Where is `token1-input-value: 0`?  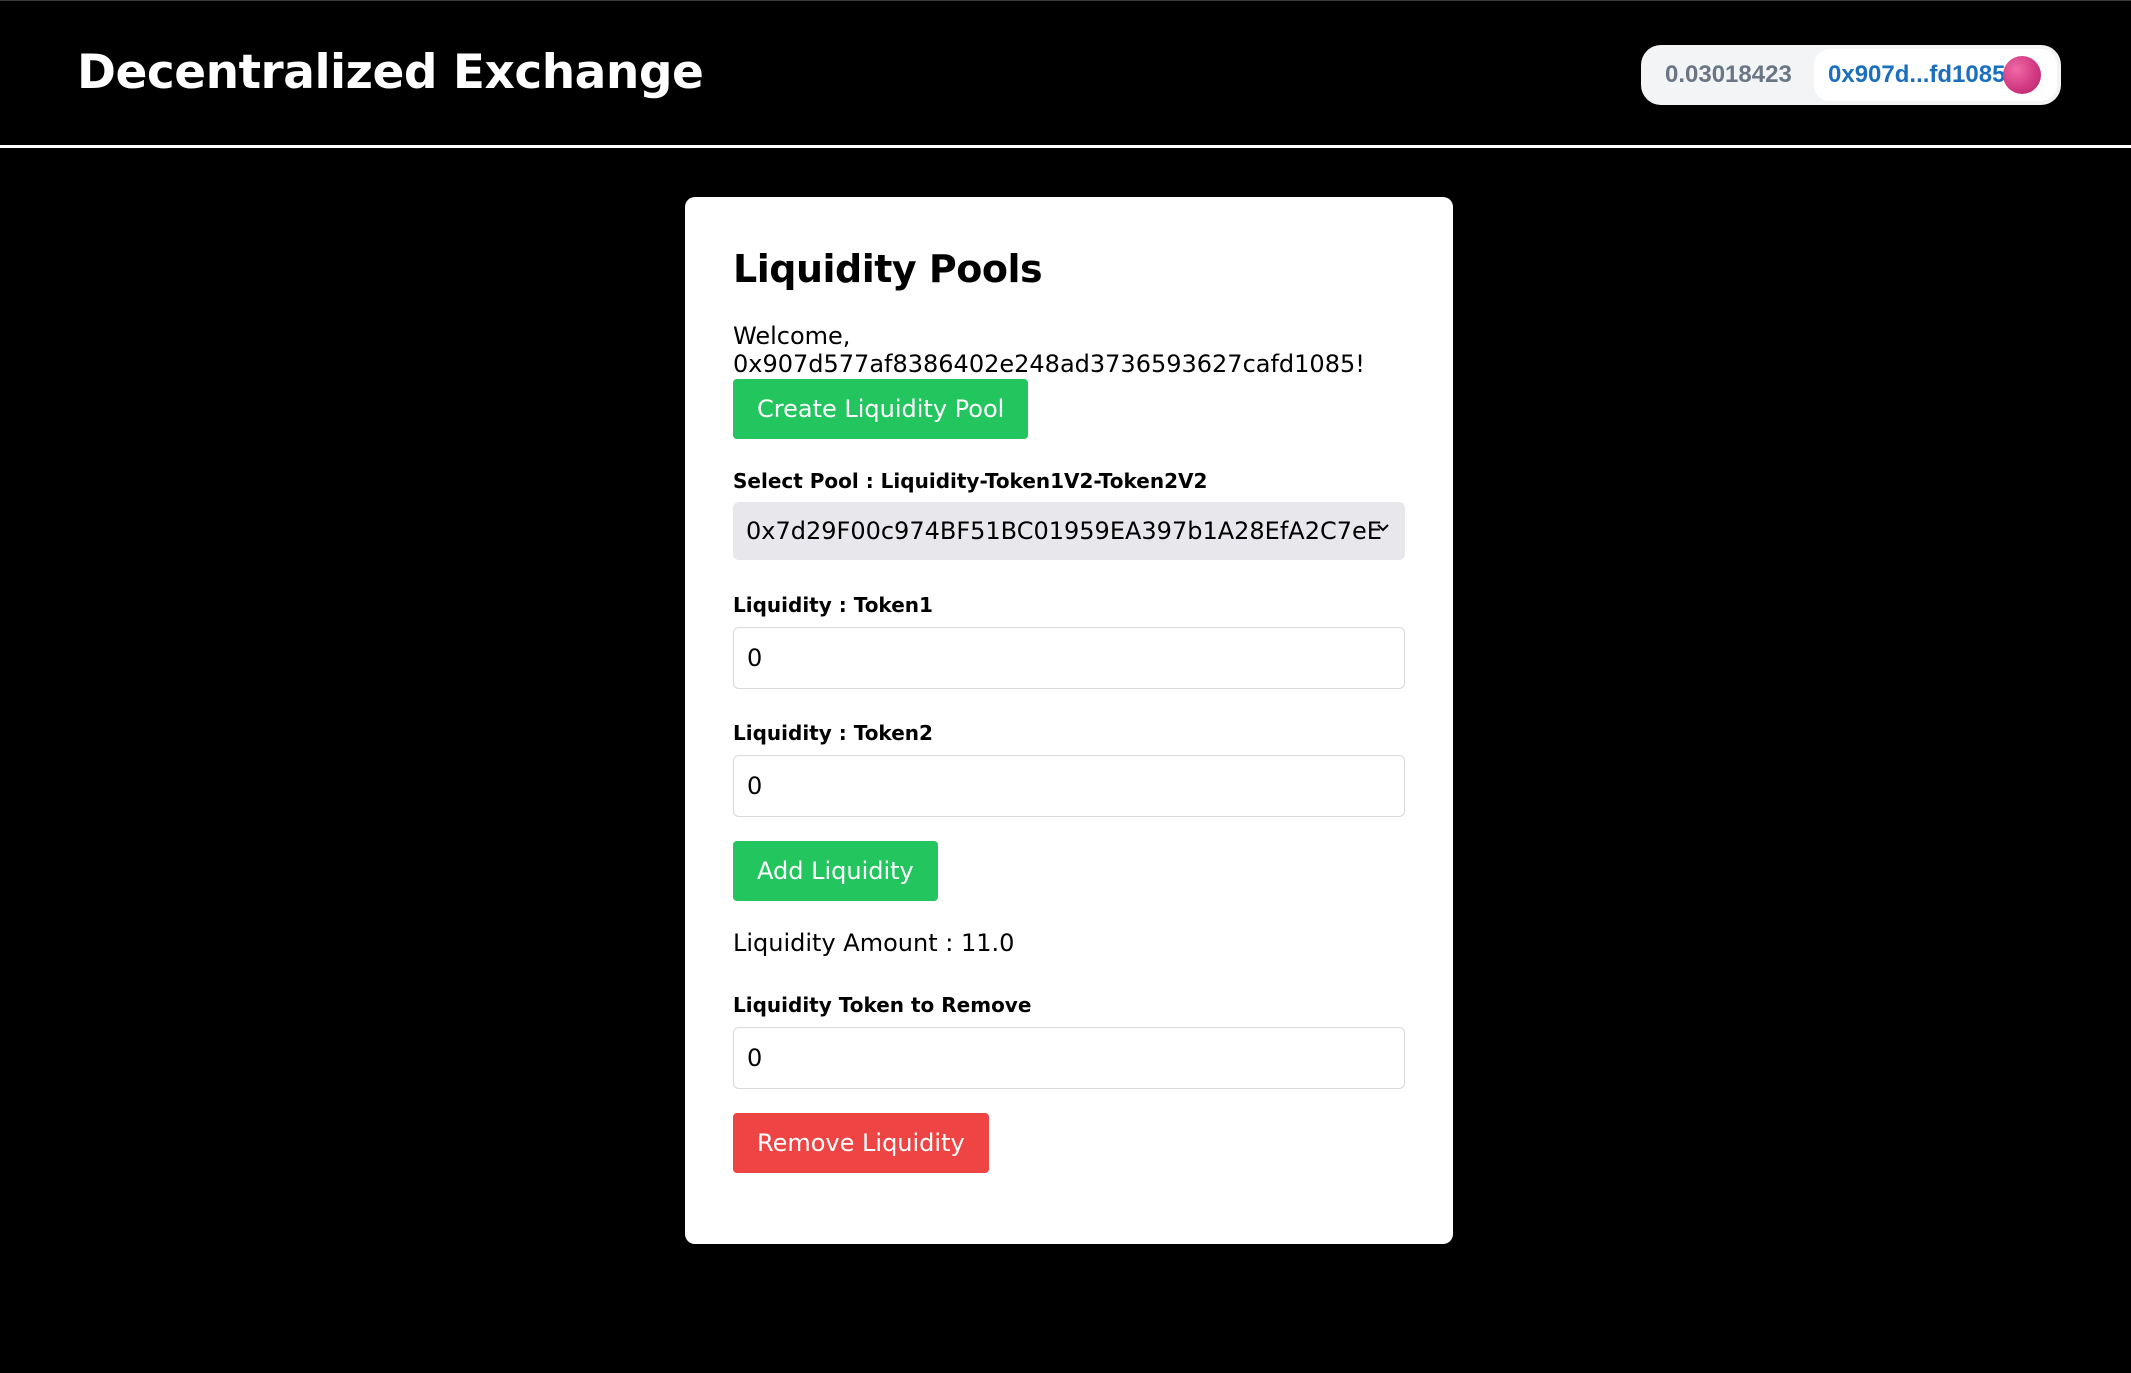
token1-input-value: 0 is located at coordinates (755, 658).